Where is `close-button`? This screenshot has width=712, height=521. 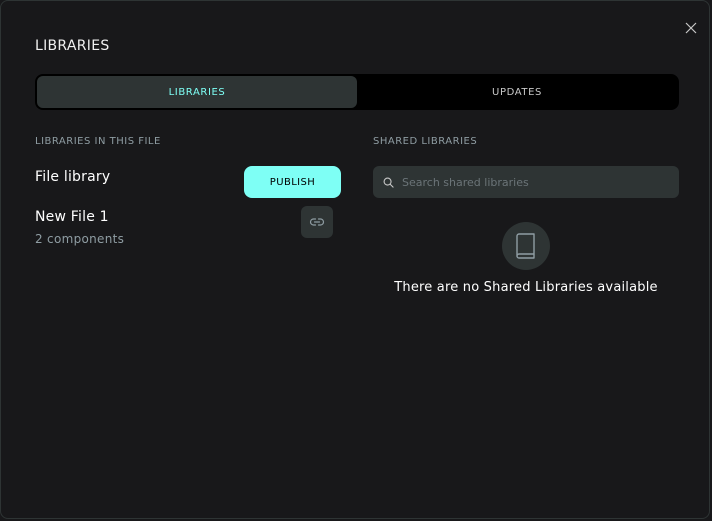
close-button is located at coordinates (691, 28).